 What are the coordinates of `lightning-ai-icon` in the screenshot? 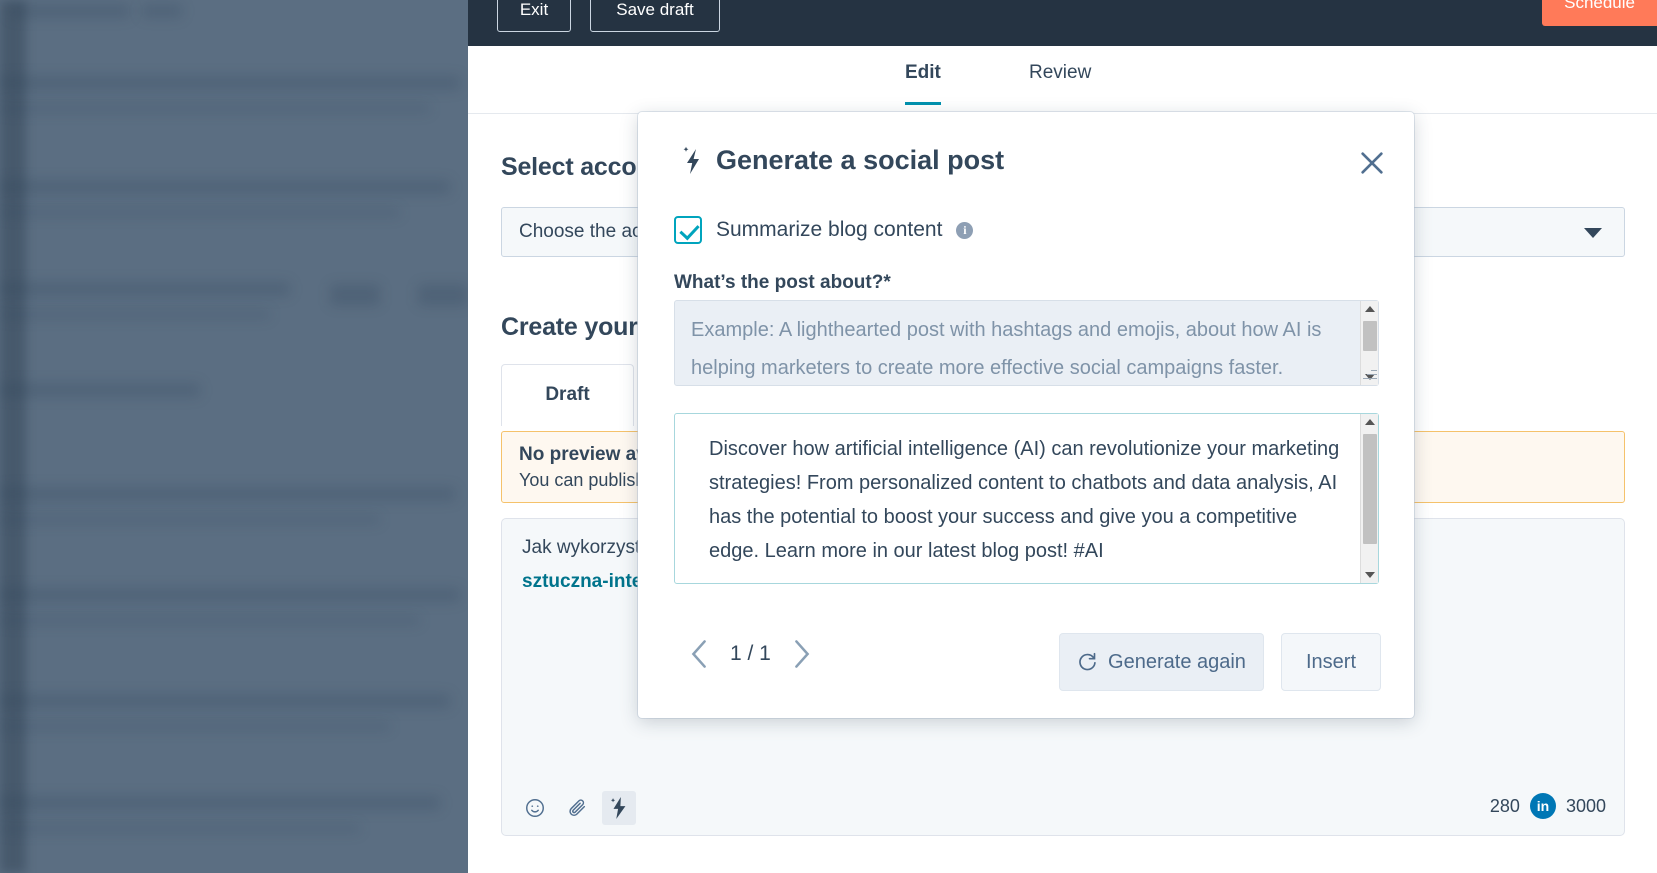 It's located at (619, 808).